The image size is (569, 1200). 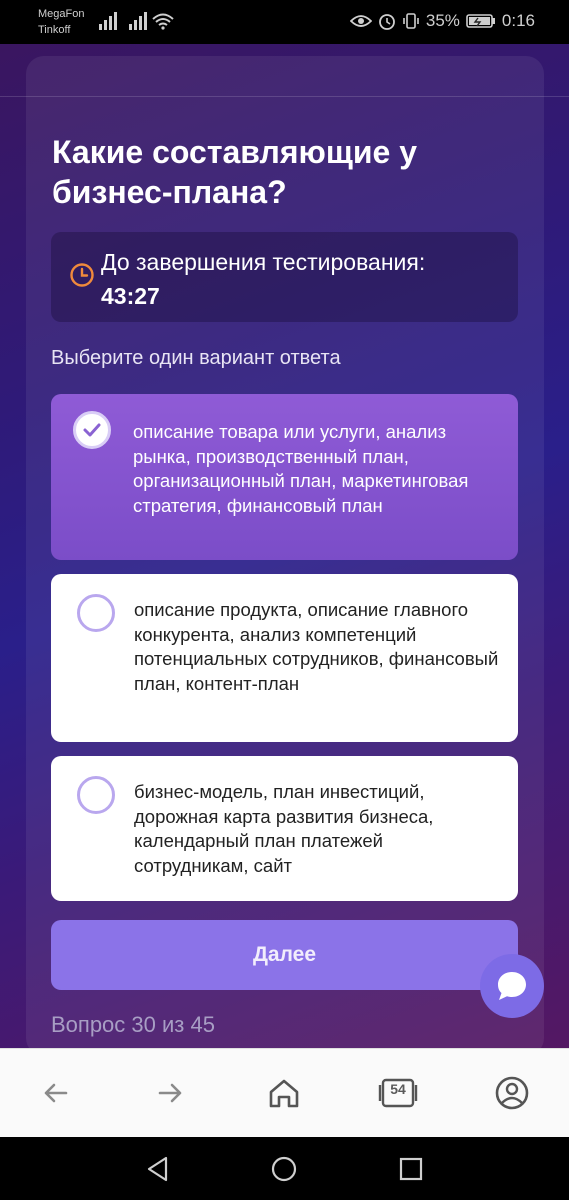 I want to click on status-bar: MegaFon Tinkoff 35% 0:16, so click(x=284, y=22).